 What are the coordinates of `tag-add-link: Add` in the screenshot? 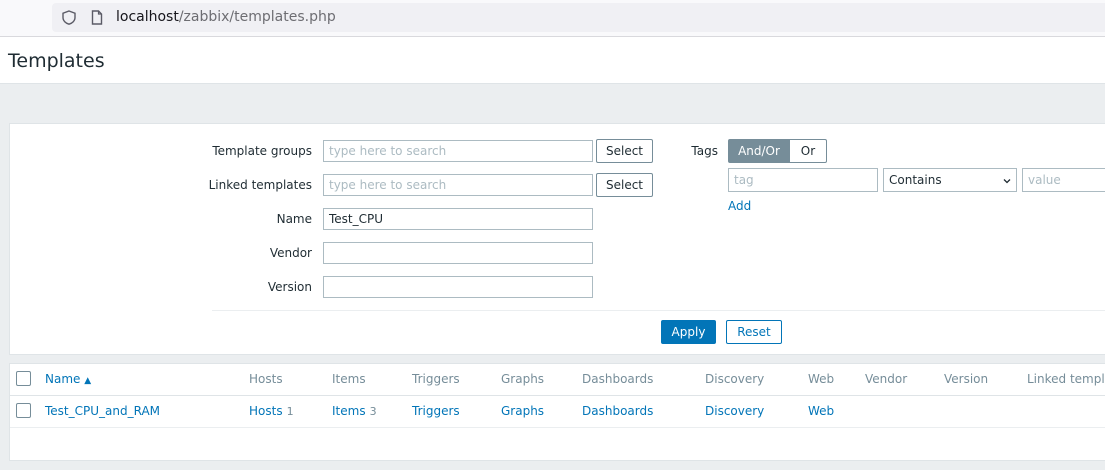 It's located at (739, 206).